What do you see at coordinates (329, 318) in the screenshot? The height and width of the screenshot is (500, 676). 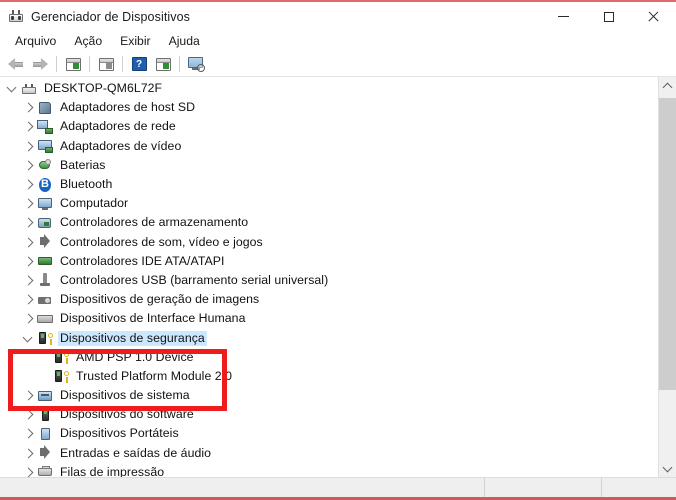 I see `tree-row: Dispositivos de Interface Humana` at bounding box center [329, 318].